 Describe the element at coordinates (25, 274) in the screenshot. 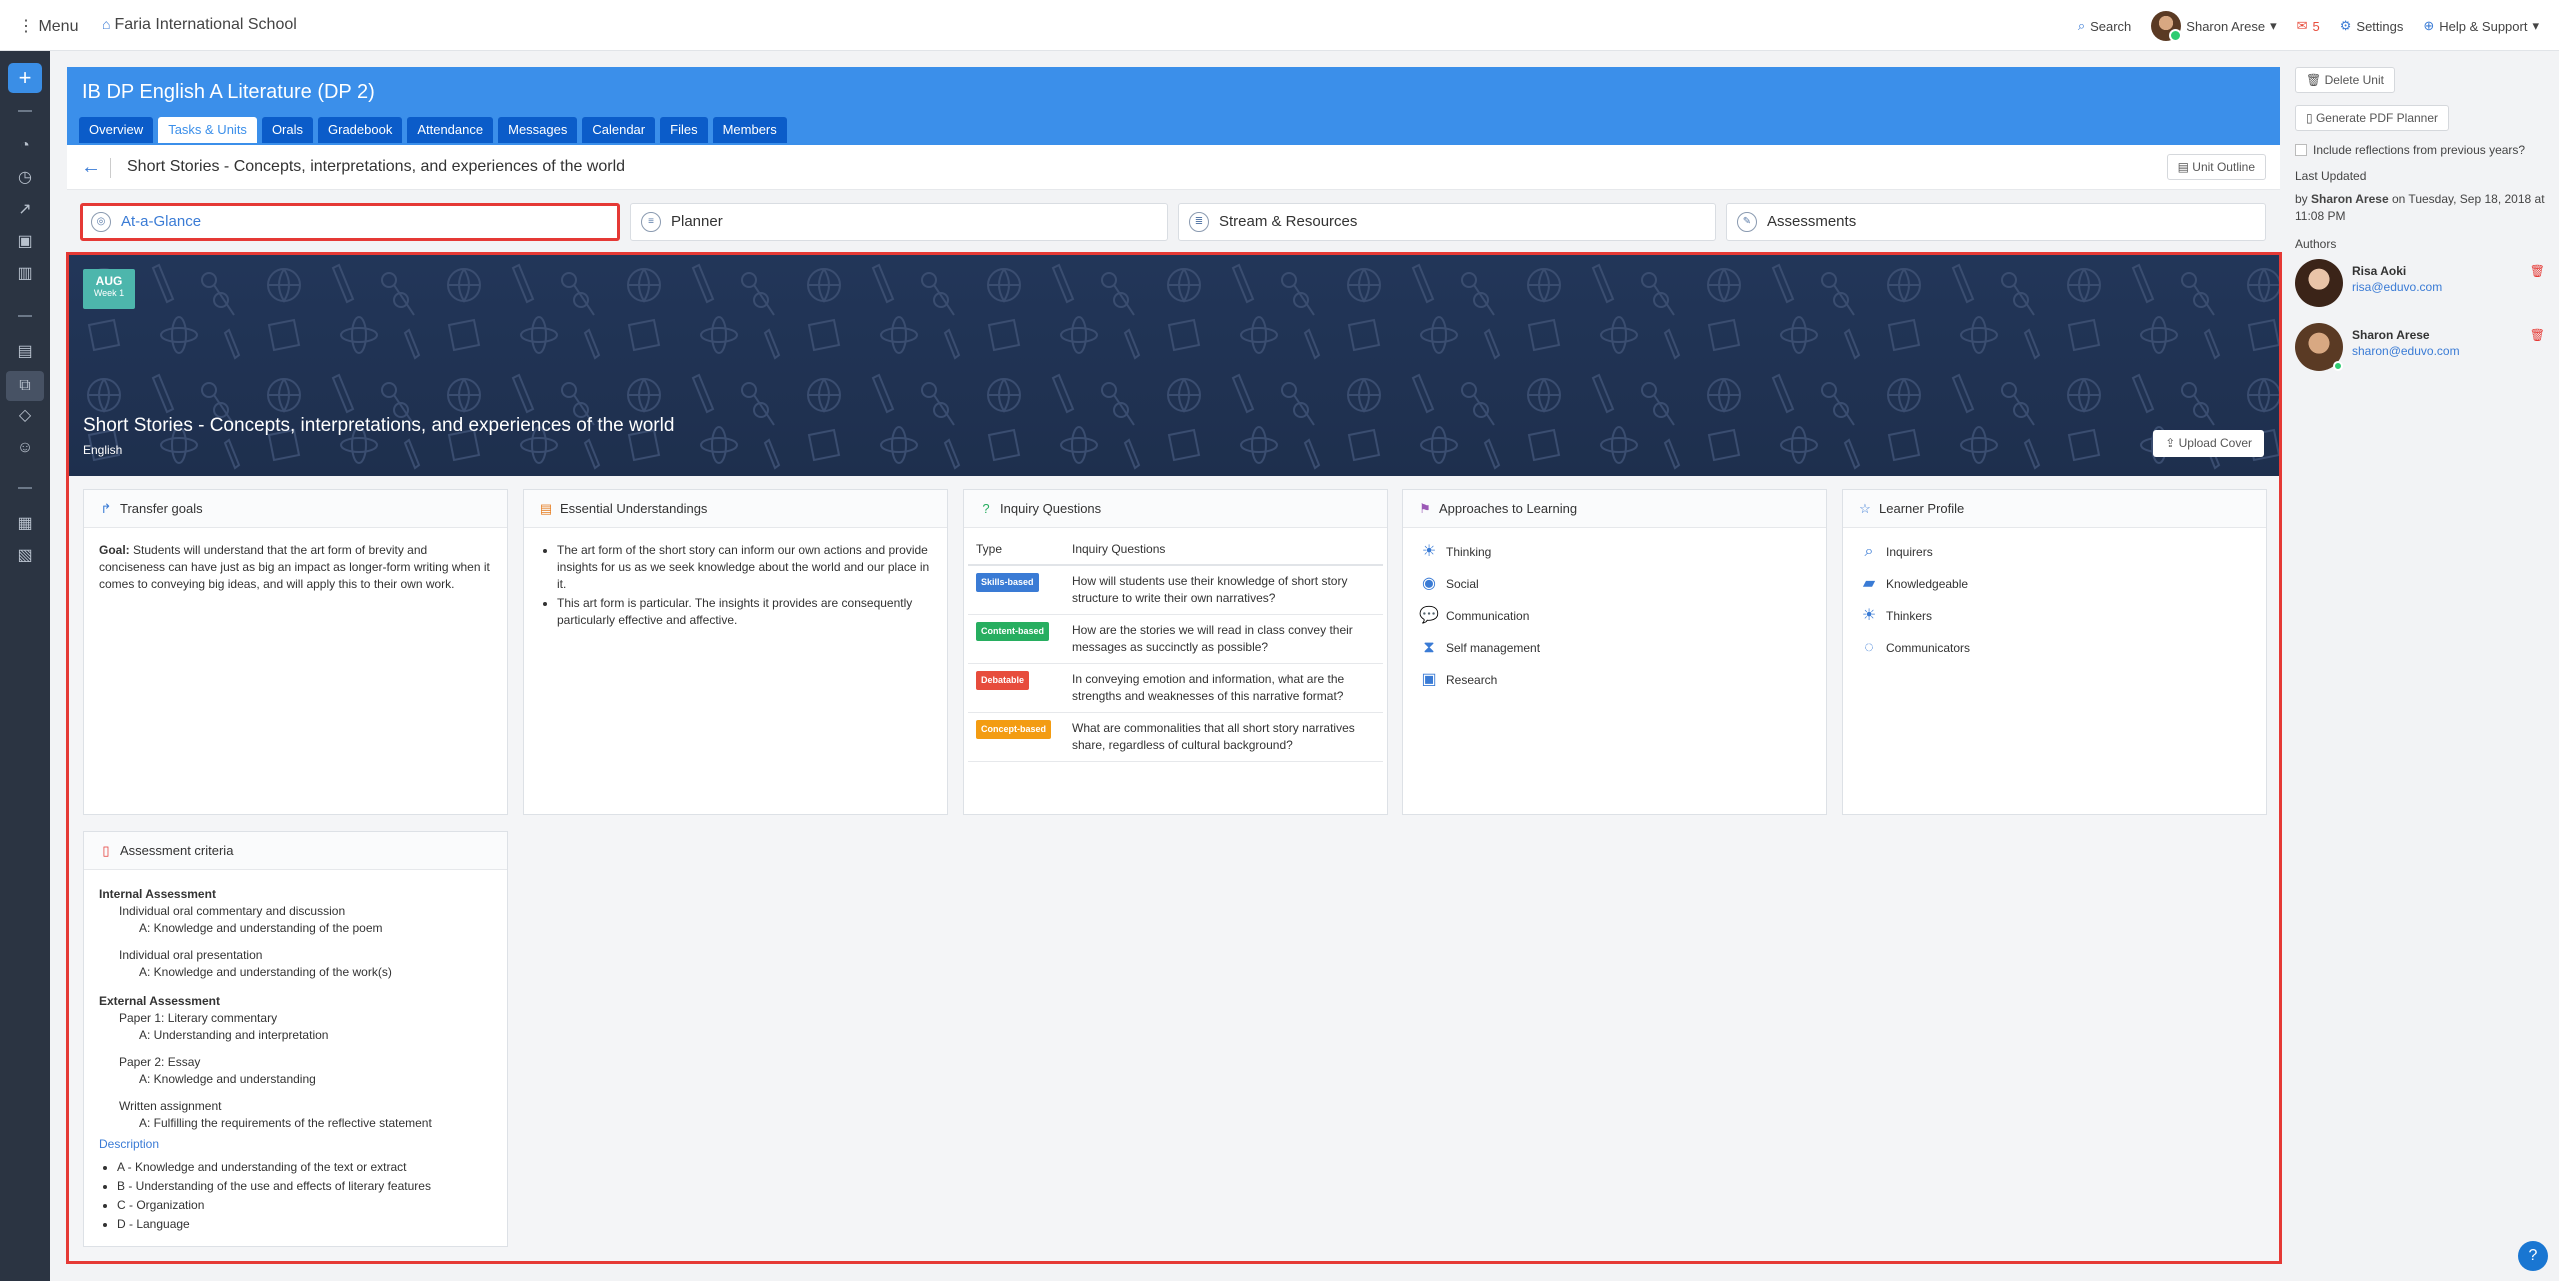

I see `map-icon: ▥` at that location.